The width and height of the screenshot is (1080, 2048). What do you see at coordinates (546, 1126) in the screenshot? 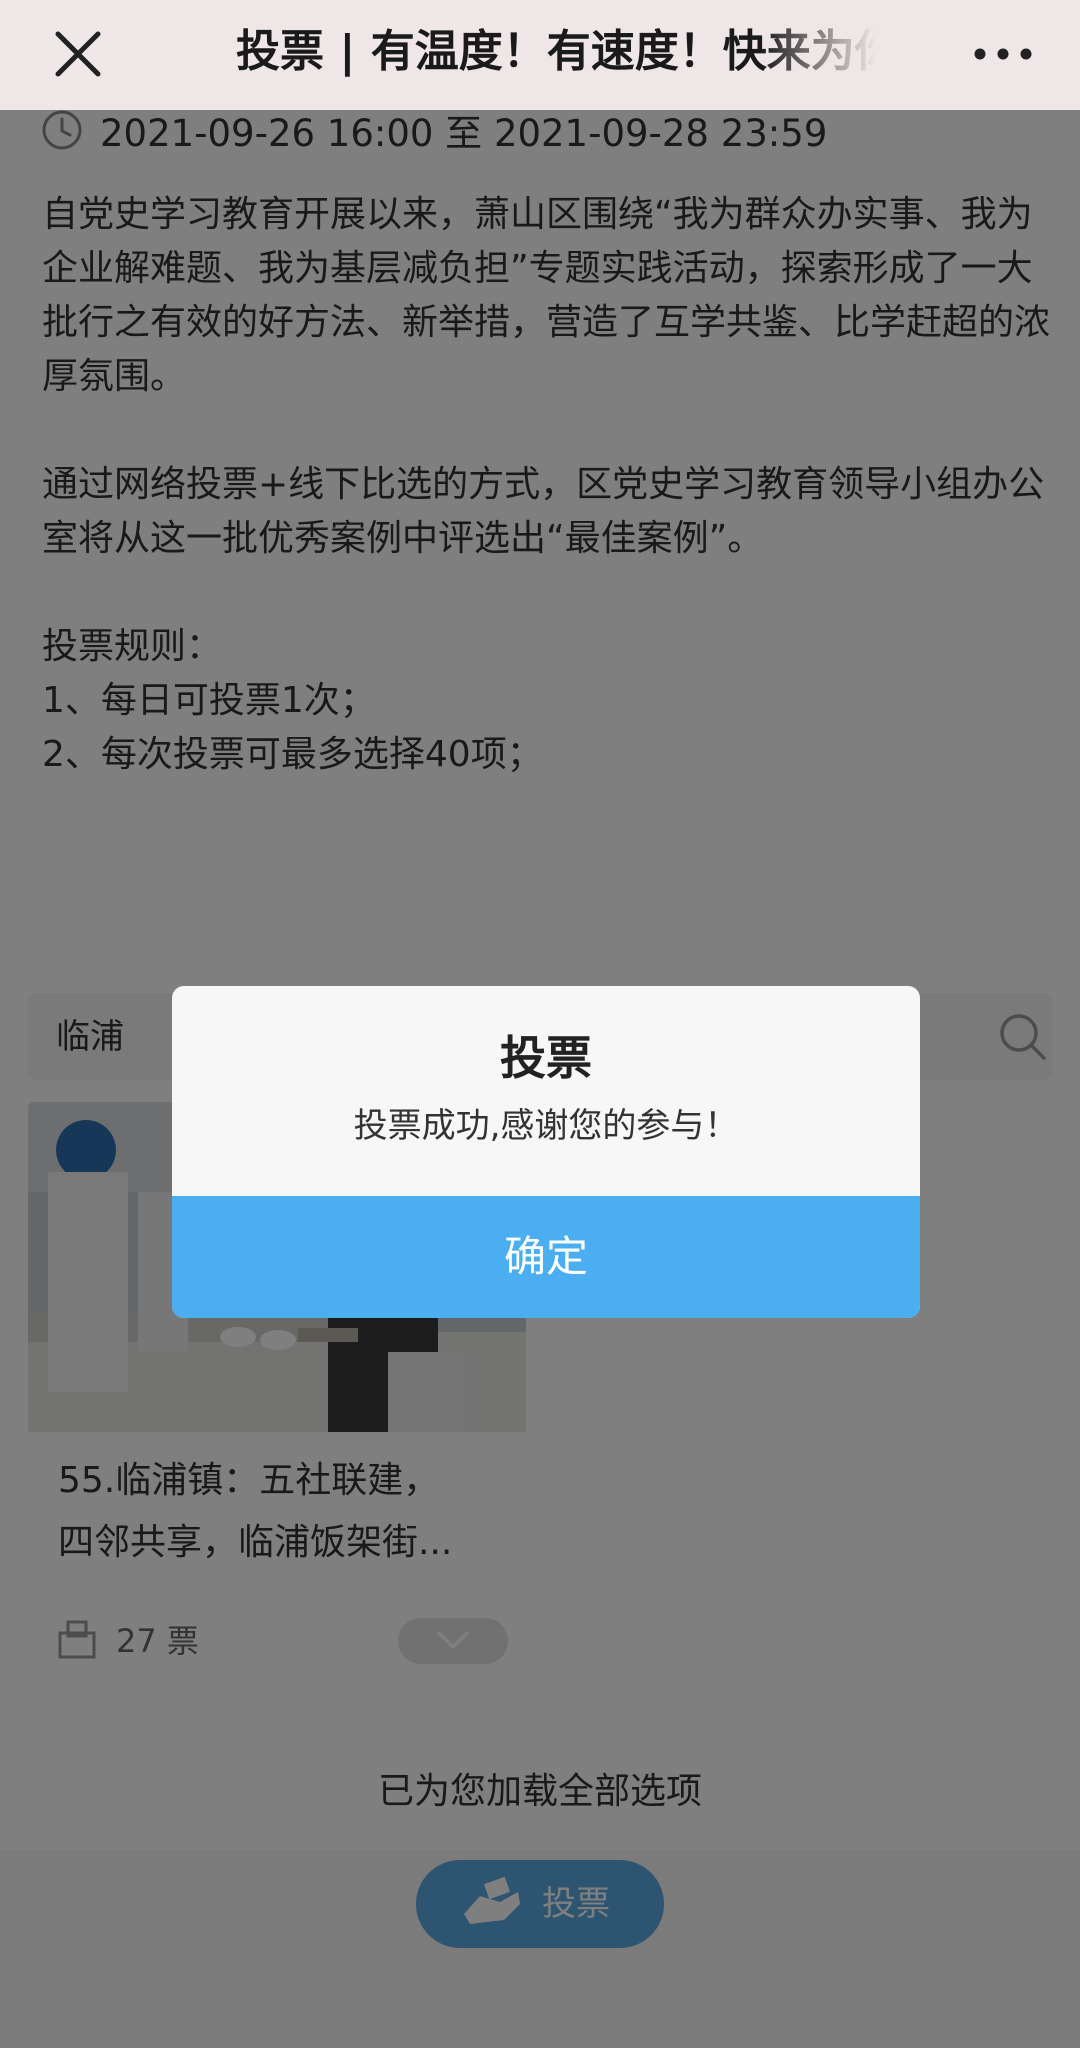
I see `dialog-message: 投票成功,感谢您的参与！` at bounding box center [546, 1126].